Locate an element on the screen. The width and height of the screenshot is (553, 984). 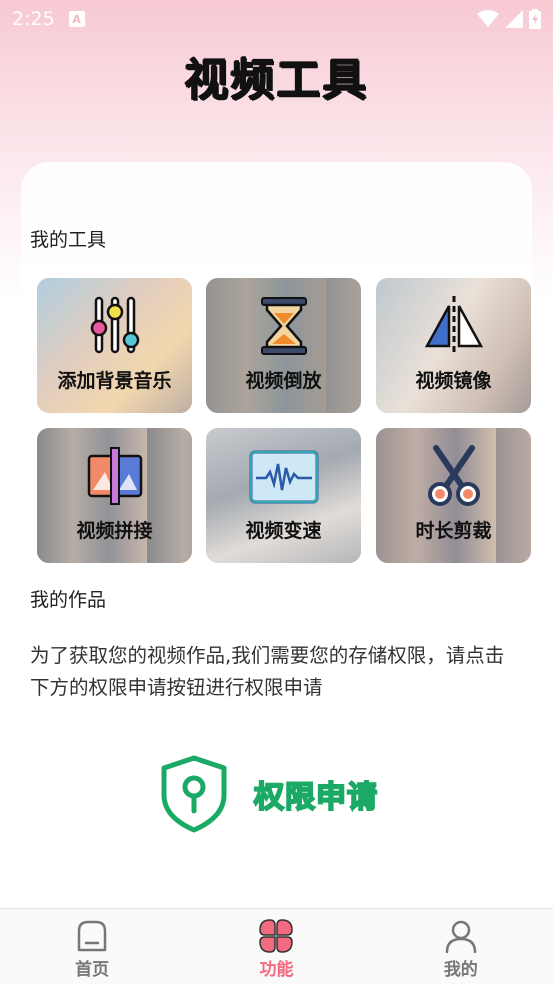
nav-features: 功能 is located at coordinates (276, 946).